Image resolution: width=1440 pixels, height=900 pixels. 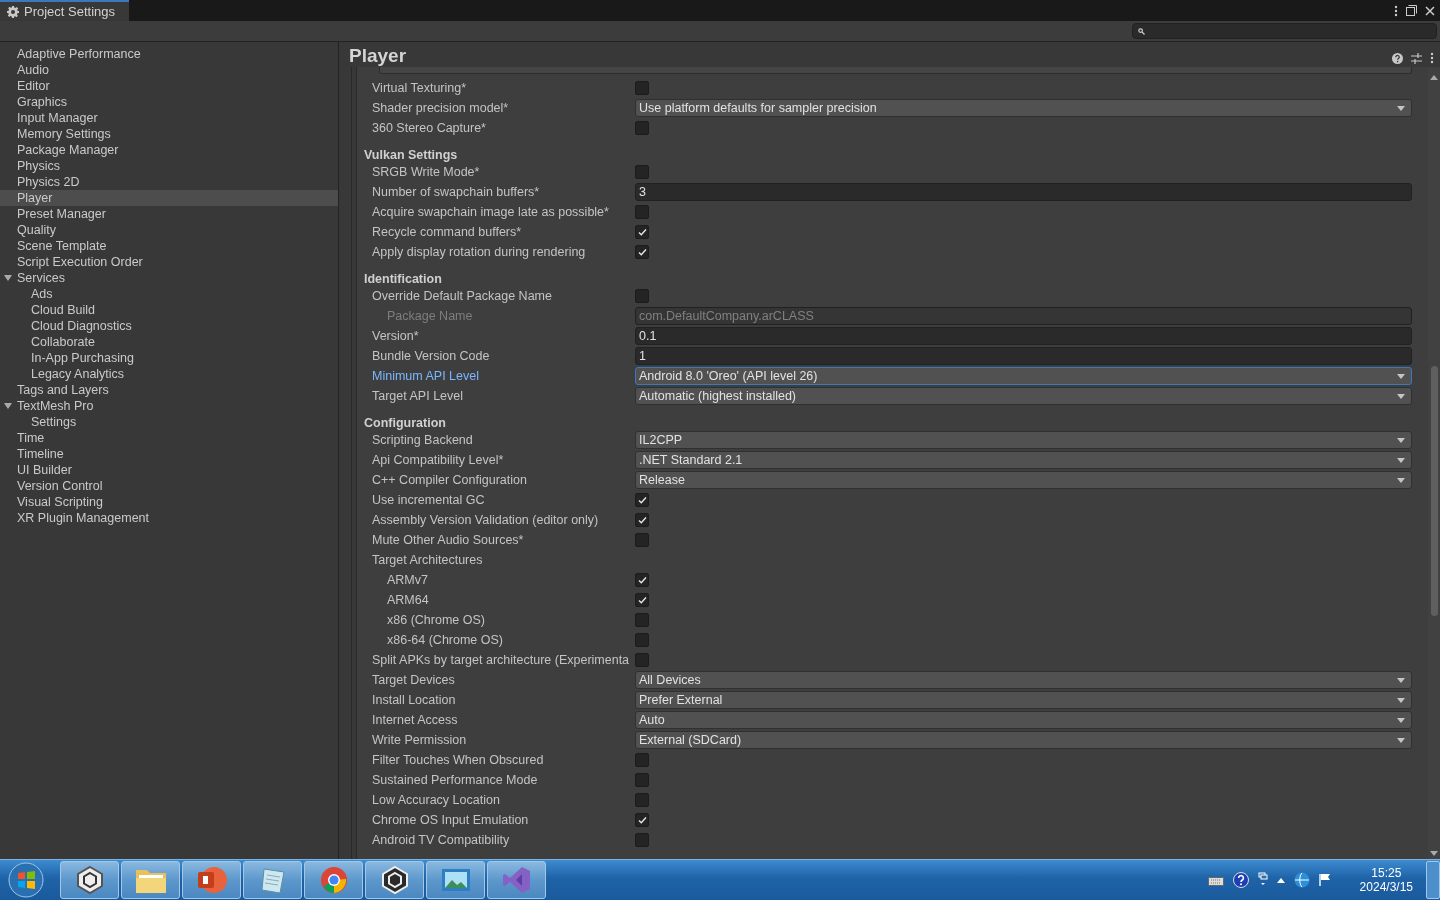 What do you see at coordinates (1023, 396) in the screenshot?
I see `dropdown: Automatic (highest installed)` at bounding box center [1023, 396].